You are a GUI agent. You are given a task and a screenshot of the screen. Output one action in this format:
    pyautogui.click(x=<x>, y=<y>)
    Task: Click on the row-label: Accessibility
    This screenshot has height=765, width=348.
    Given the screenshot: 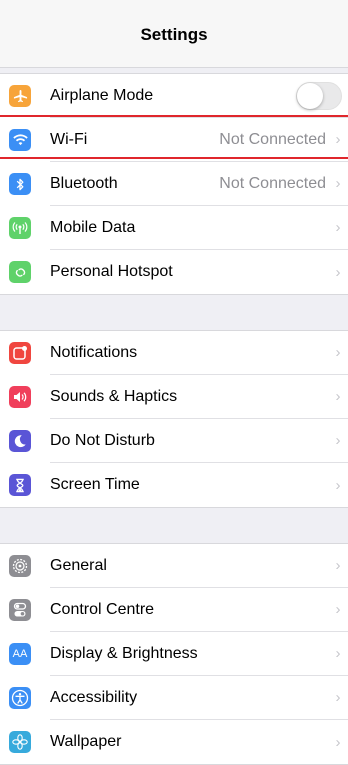 What is the action you would take?
    pyautogui.click(x=94, y=697)
    